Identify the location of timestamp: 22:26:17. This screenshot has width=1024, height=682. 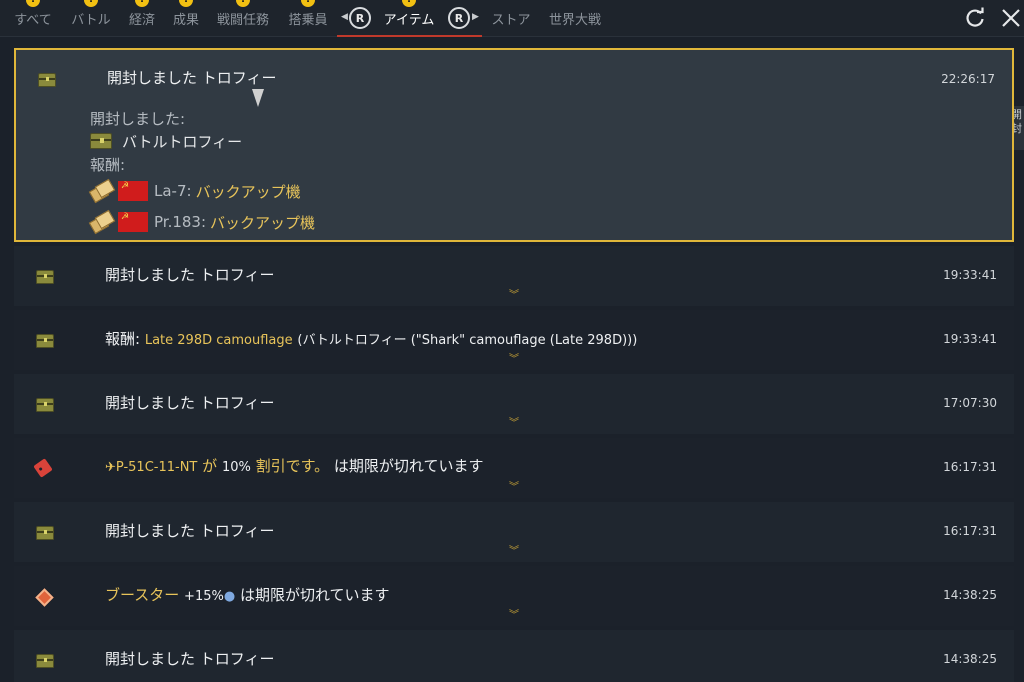
(968, 79).